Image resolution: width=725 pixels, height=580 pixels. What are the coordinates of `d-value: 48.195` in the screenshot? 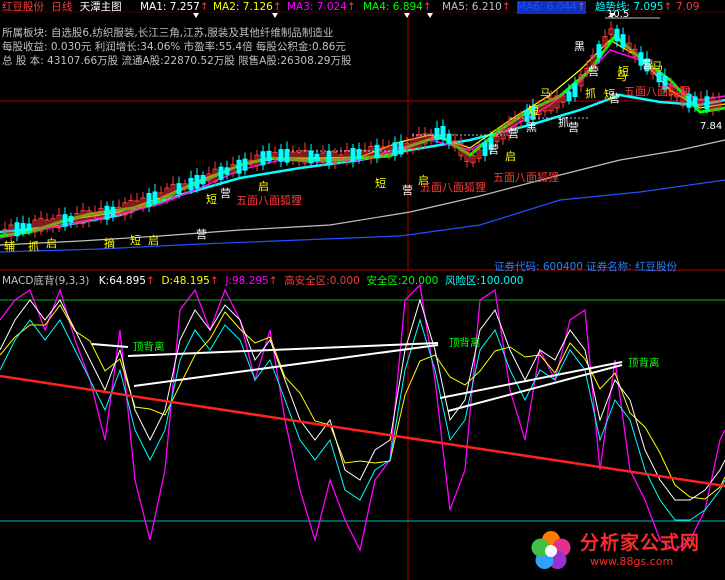 It's located at (191, 281).